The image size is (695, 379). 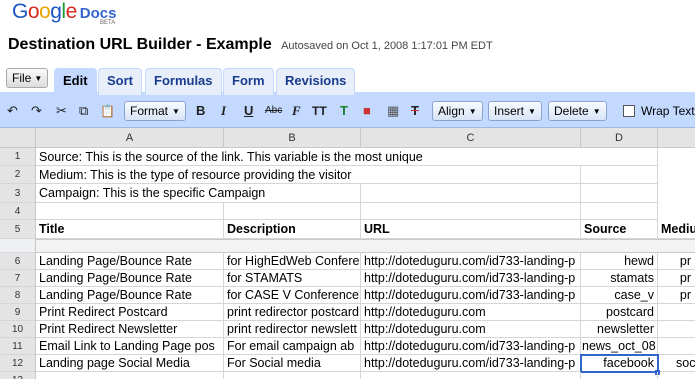 What do you see at coordinates (577, 111) in the screenshot?
I see `delete-menu-button: Delete ▼` at bounding box center [577, 111].